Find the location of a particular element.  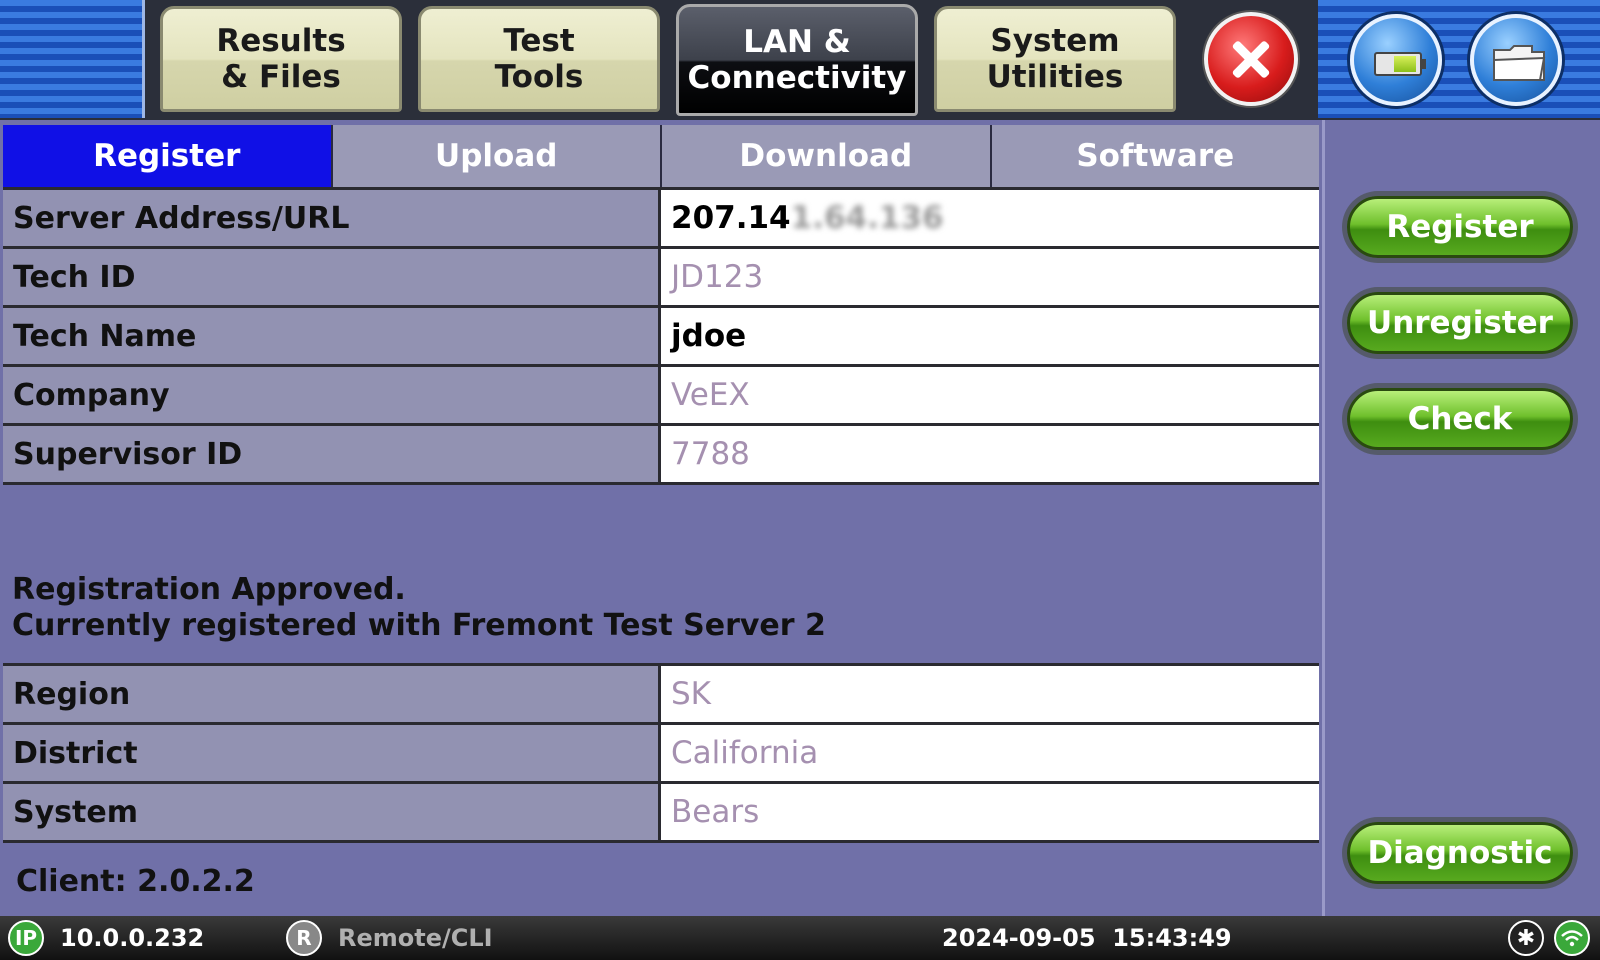

folder-button is located at coordinates (1516, 60).